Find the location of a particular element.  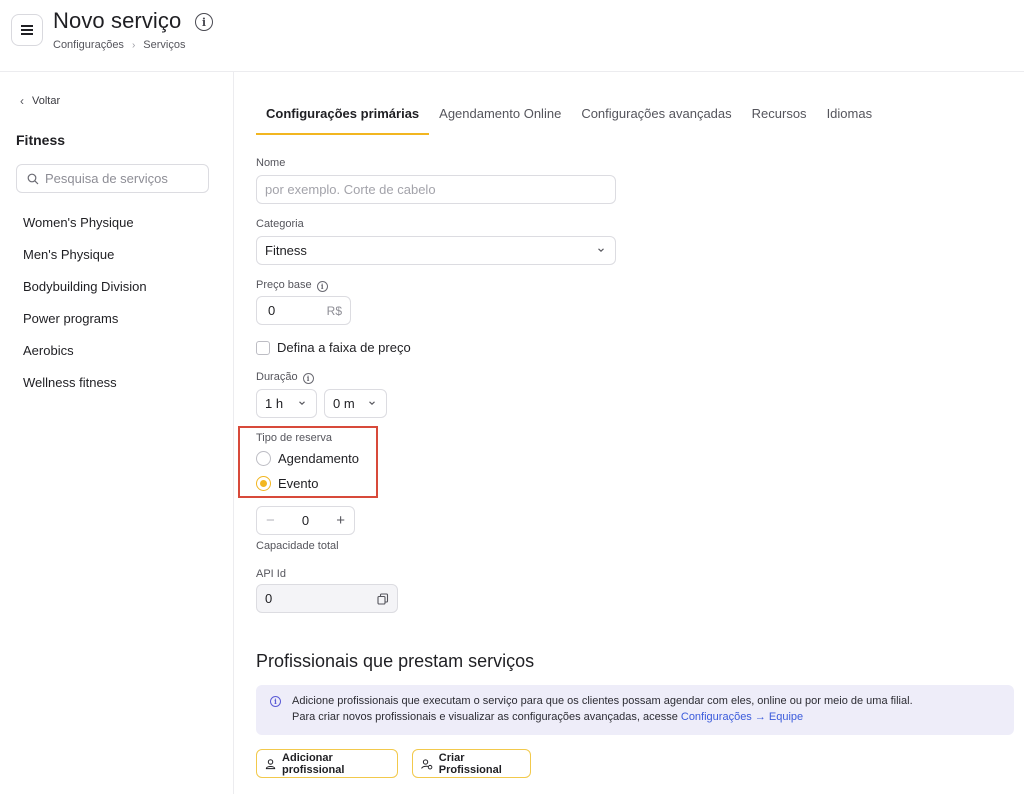

api-label: API Id is located at coordinates (271, 574).